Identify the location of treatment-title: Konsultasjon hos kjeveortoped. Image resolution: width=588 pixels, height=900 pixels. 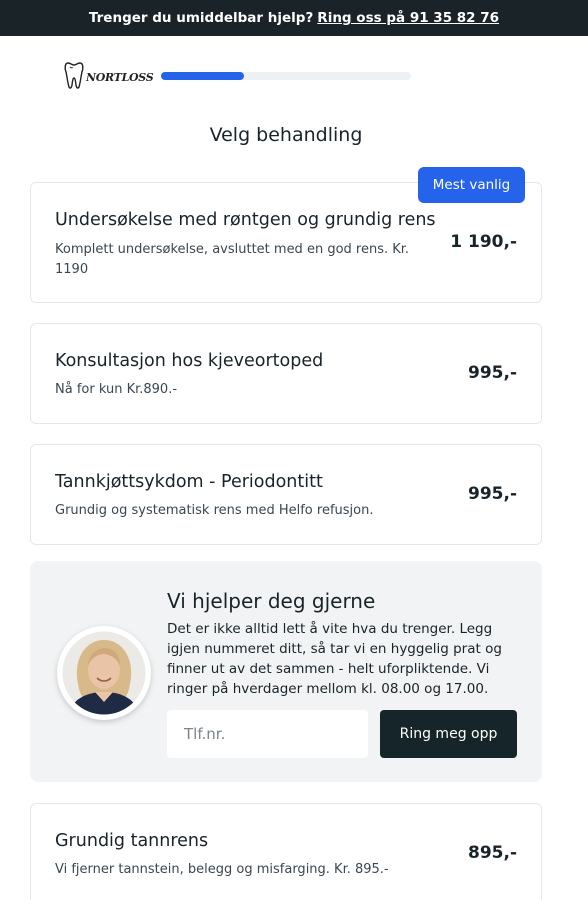
(189, 361).